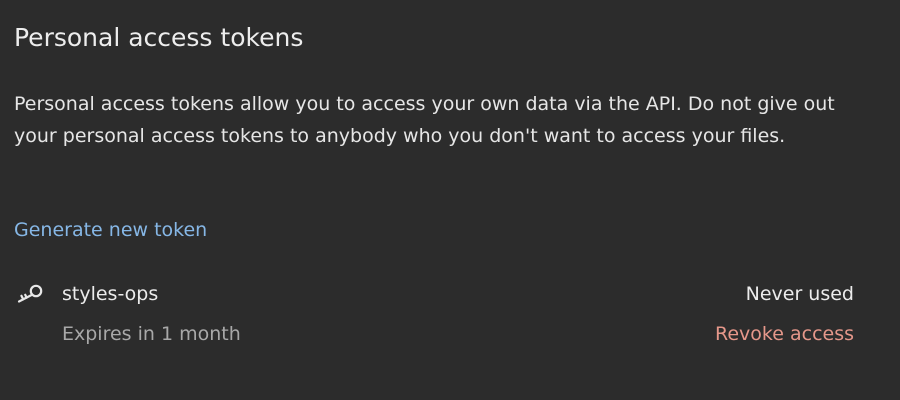 The height and width of the screenshot is (400, 900). I want to click on token-usage-status: Never used, so click(799, 294).